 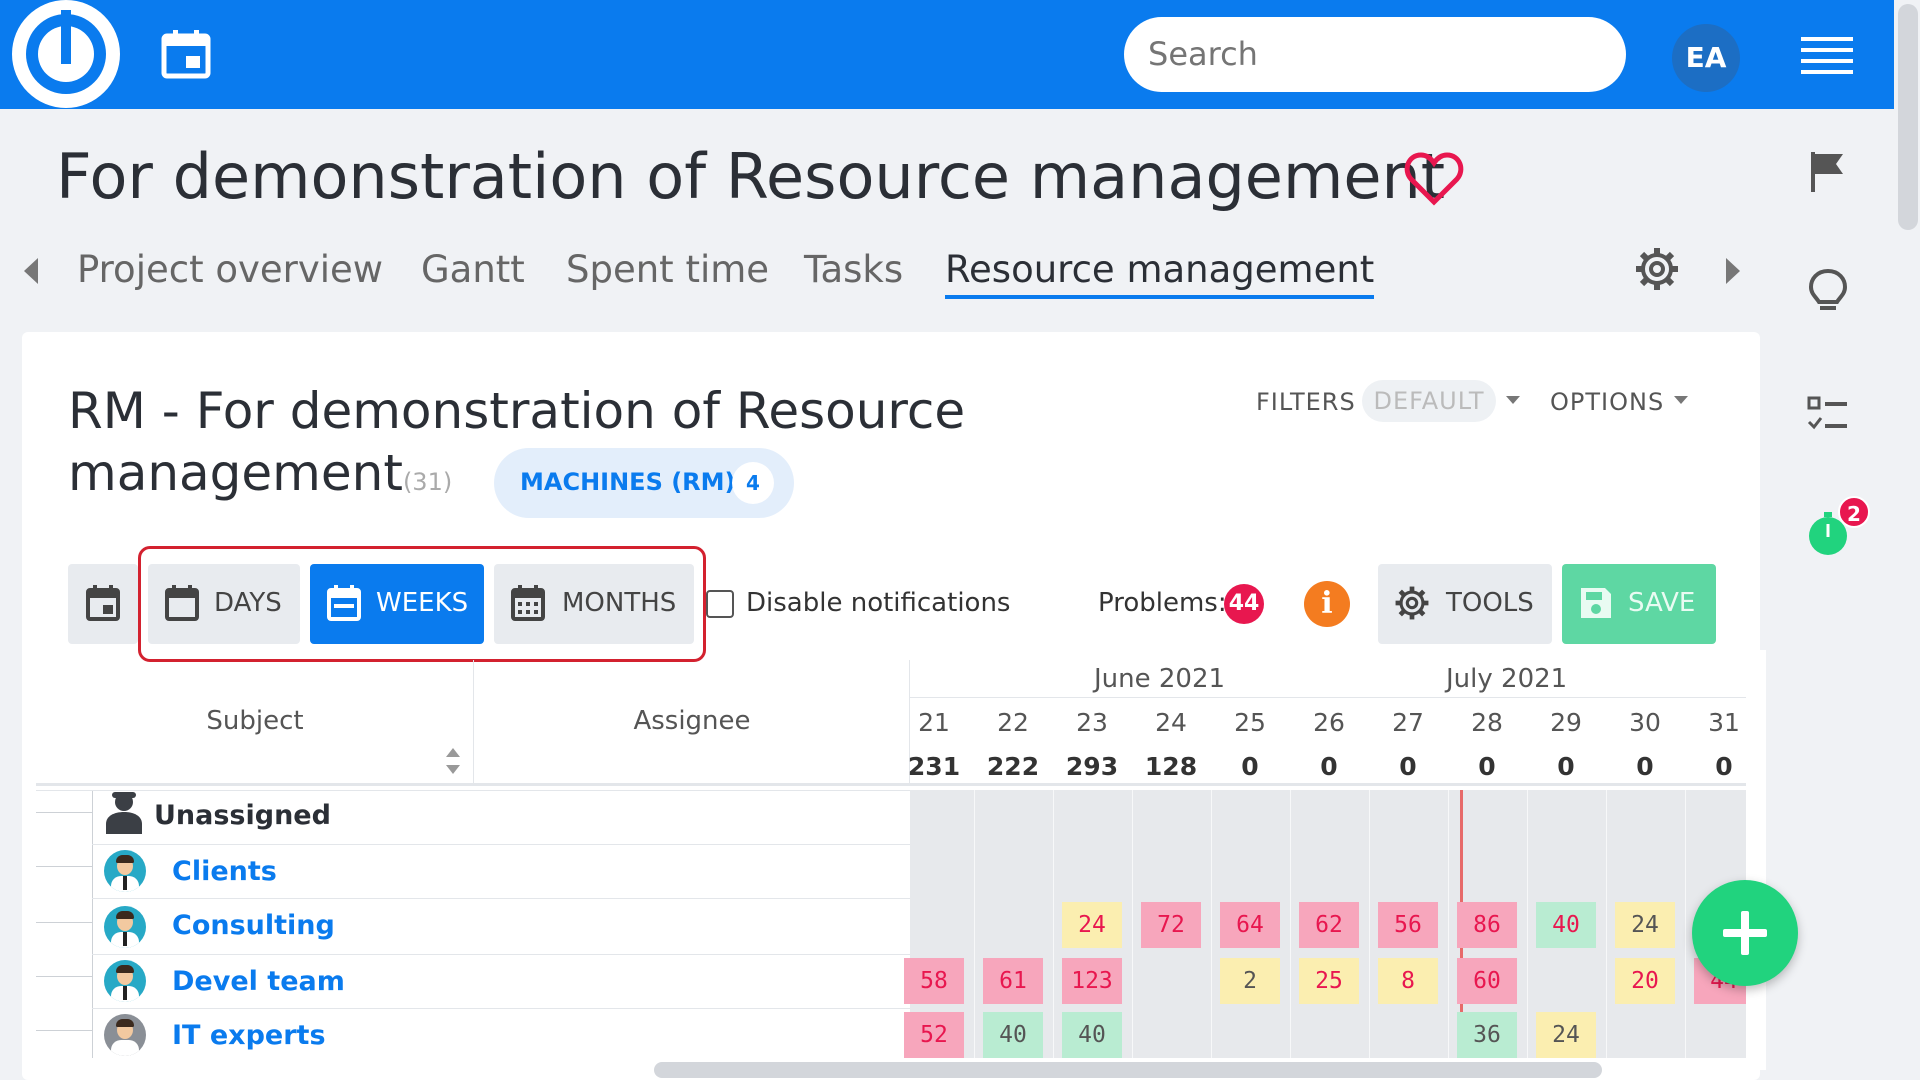 What do you see at coordinates (1250, 925) in the screenshot?
I see `allocation-cell: 64` at bounding box center [1250, 925].